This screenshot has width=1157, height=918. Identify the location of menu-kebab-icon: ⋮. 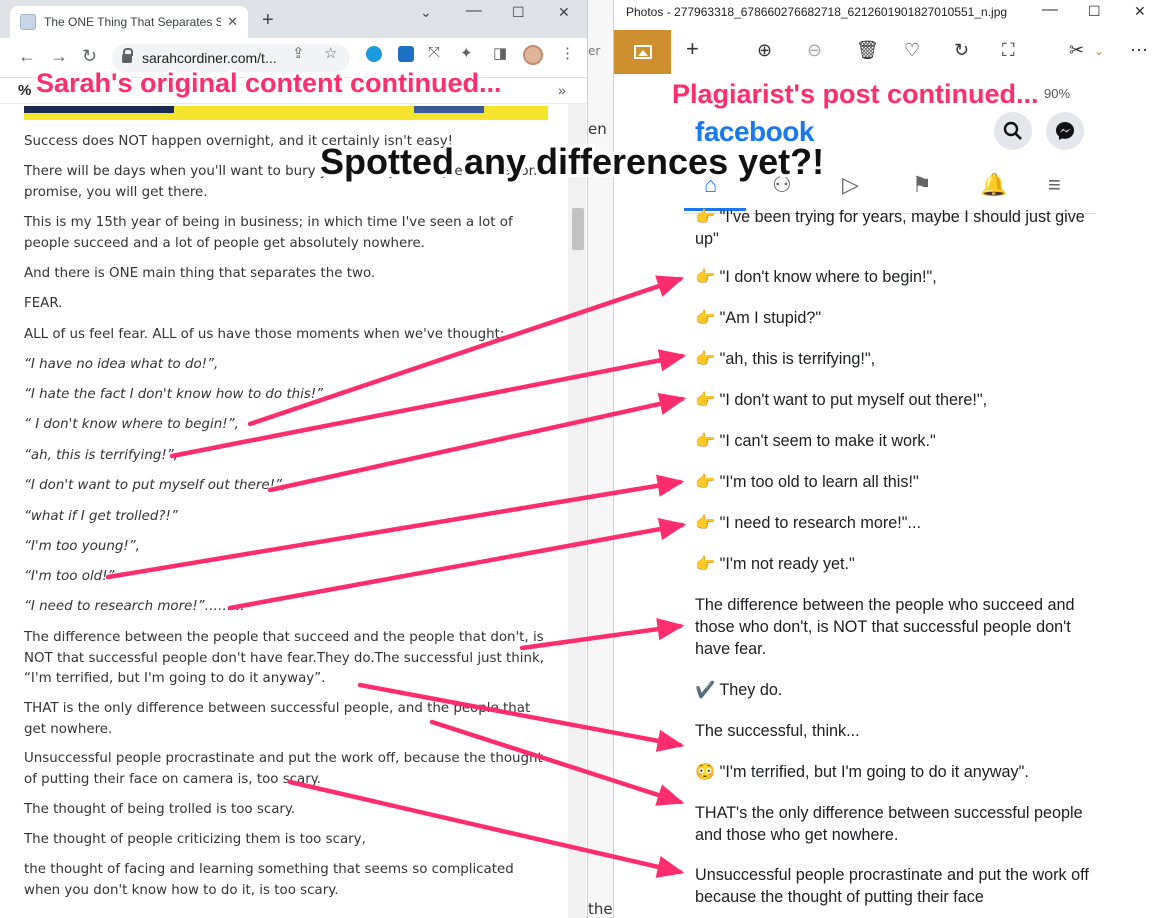
(567, 53).